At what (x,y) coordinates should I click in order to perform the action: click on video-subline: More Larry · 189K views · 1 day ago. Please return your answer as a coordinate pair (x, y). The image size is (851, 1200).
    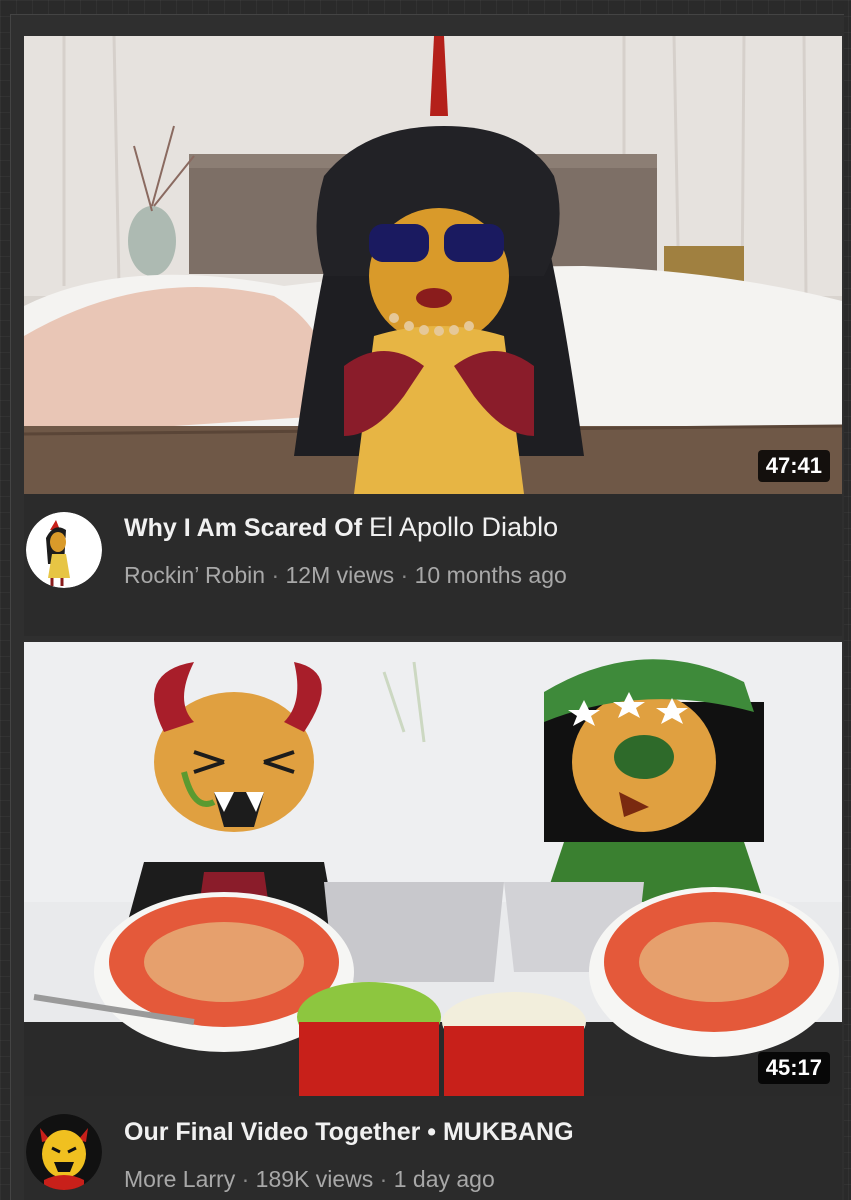
    Looking at the image, I should click on (309, 1179).